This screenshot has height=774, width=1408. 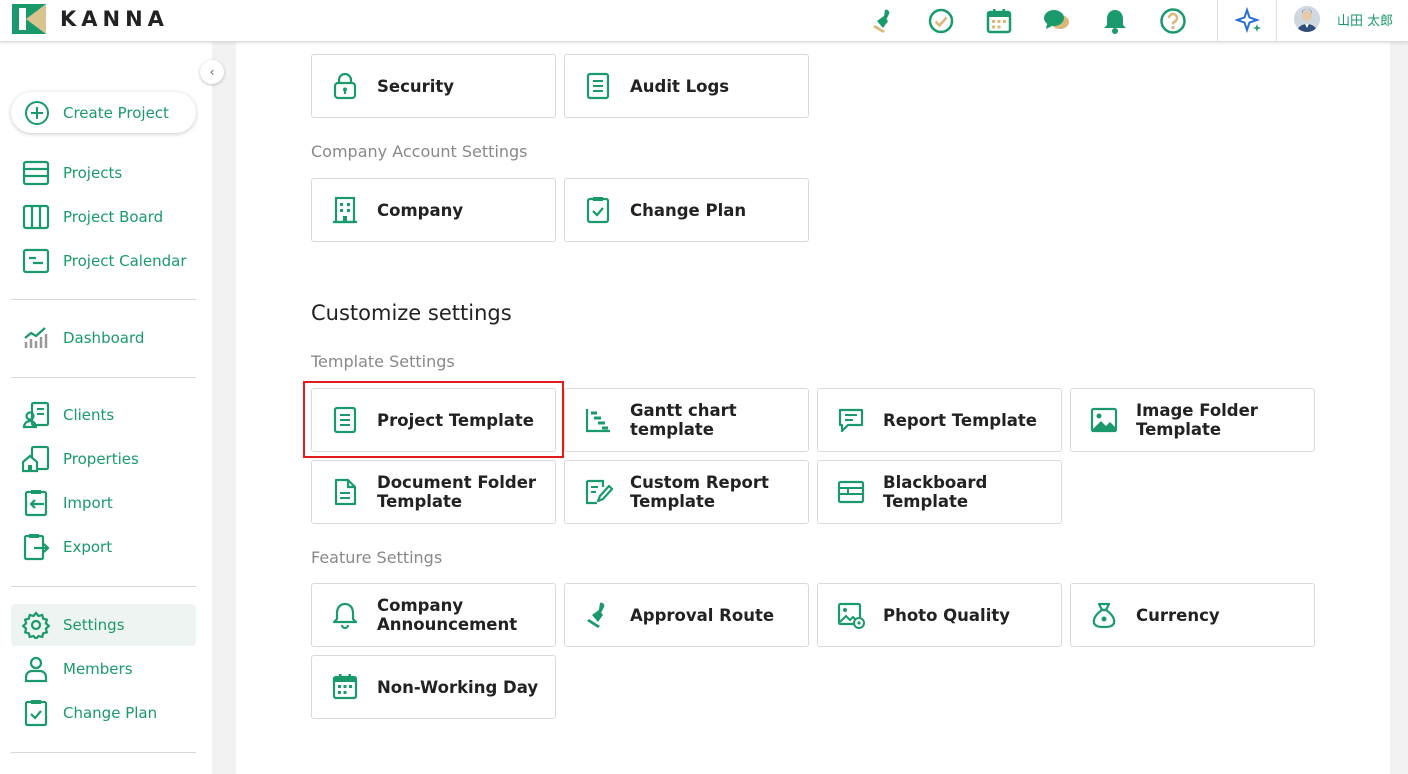 I want to click on settings-card-image-folder-template: Image Folder Template, so click(x=1192, y=420).